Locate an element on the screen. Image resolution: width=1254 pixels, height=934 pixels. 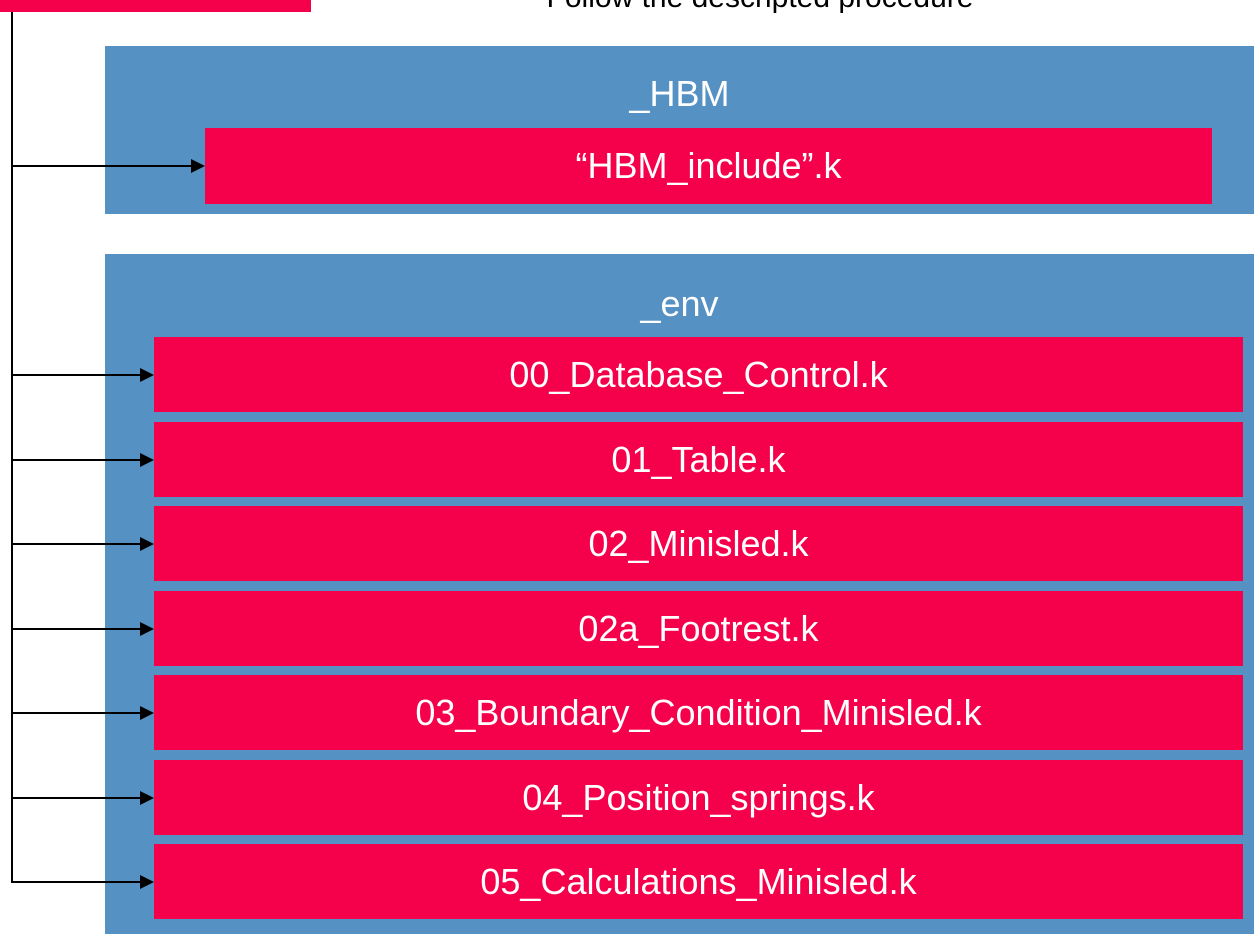
connector-line-hbm-include is located at coordinates (102, 166).